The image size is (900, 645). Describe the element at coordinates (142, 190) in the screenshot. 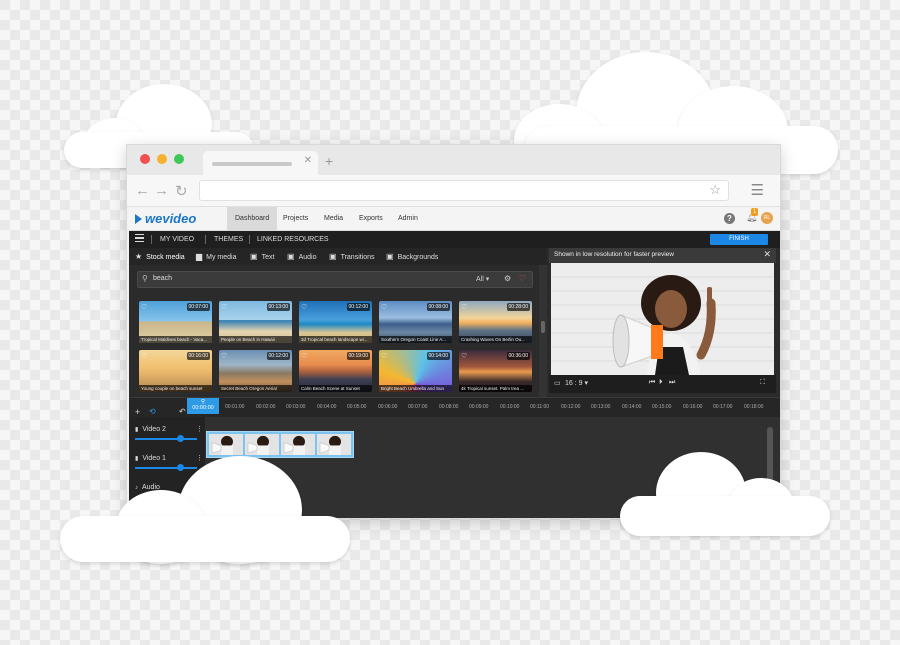

I see `back-arrow-icon: ←` at that location.